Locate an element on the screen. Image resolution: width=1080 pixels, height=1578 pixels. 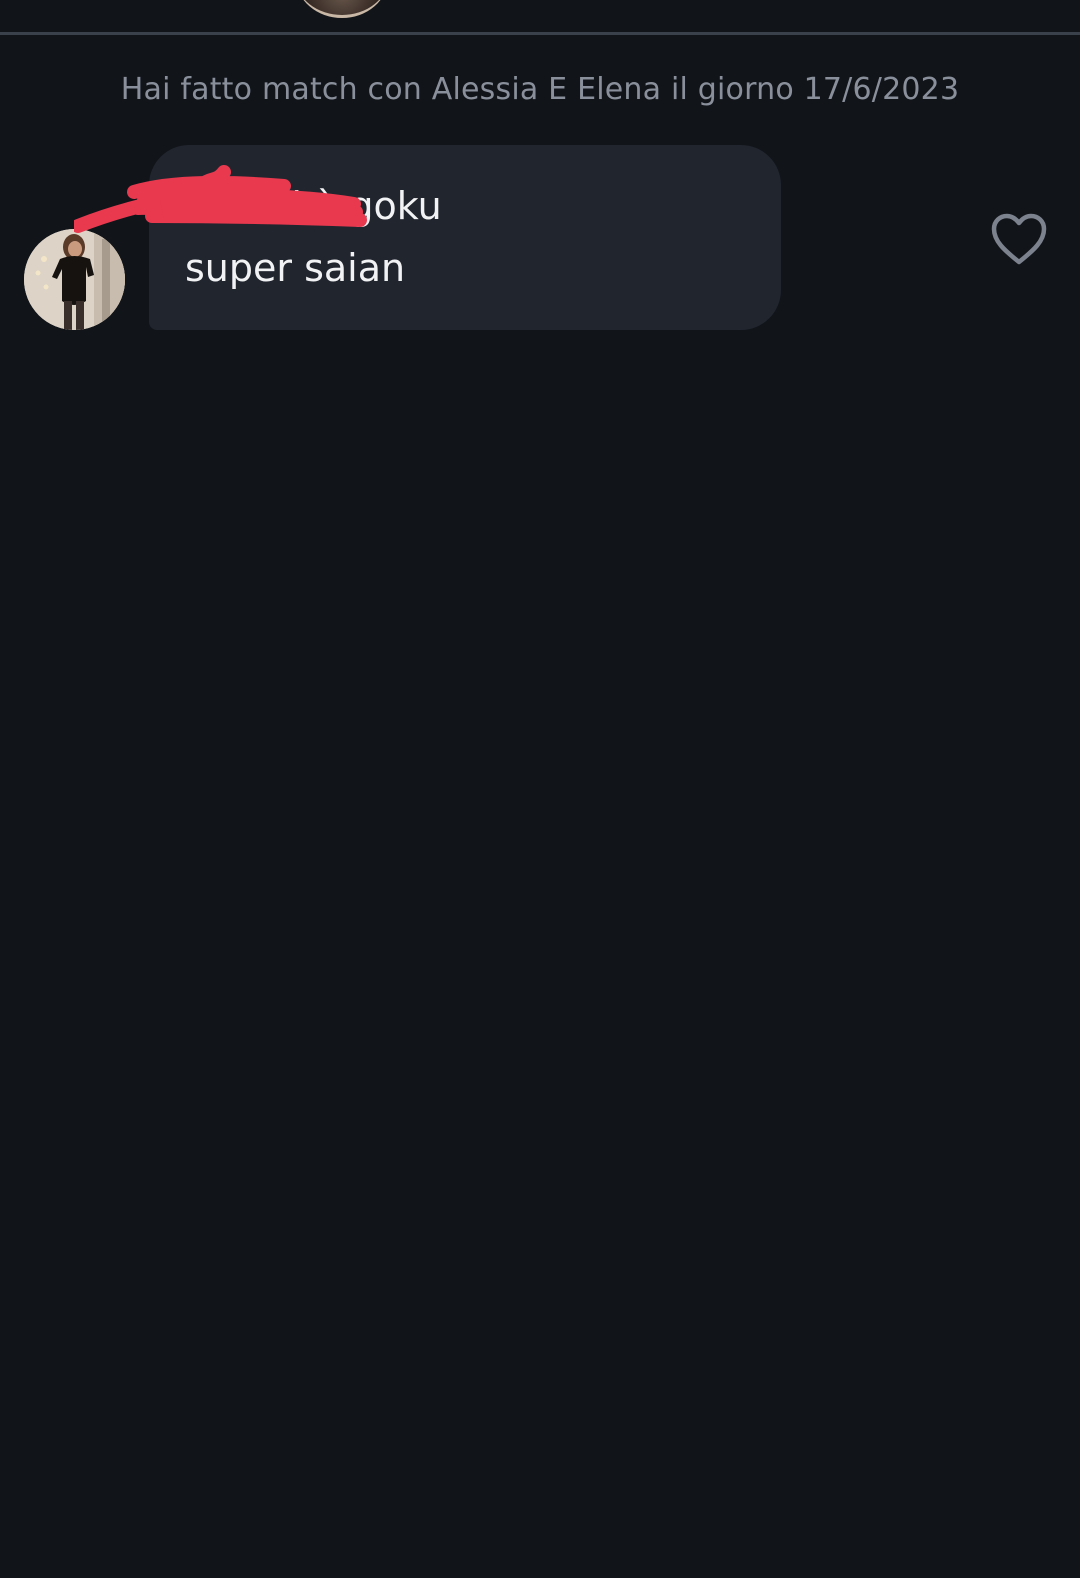
header-avatar is located at coordinates (342, 9).